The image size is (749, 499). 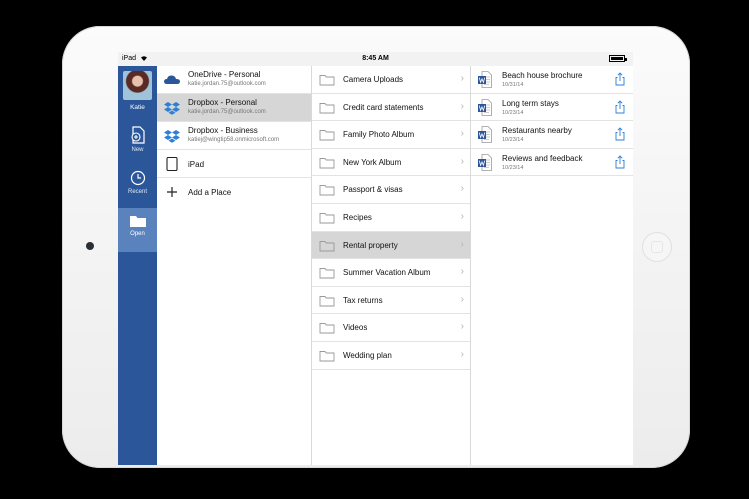 I want to click on plus-icon, so click(x=172, y=192).